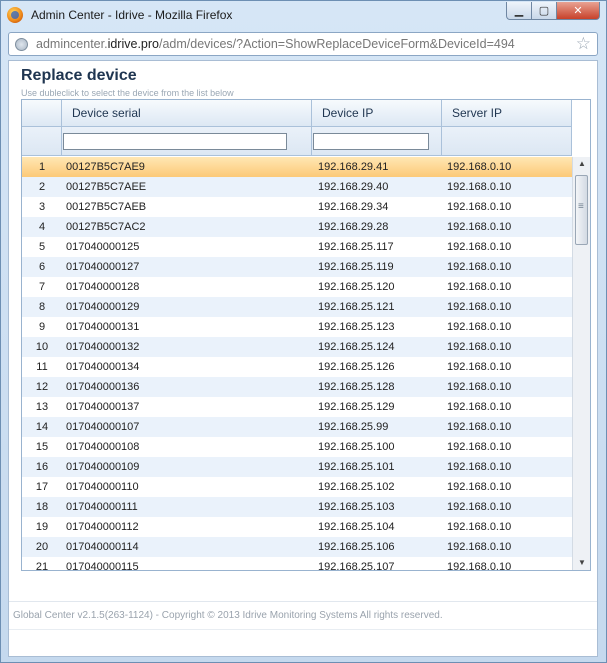 This screenshot has width=607, height=663. Describe the element at coordinates (297, 507) in the screenshot. I see `table-row: 18 017040000111 192.168.25.103 192.168.0.10` at that location.